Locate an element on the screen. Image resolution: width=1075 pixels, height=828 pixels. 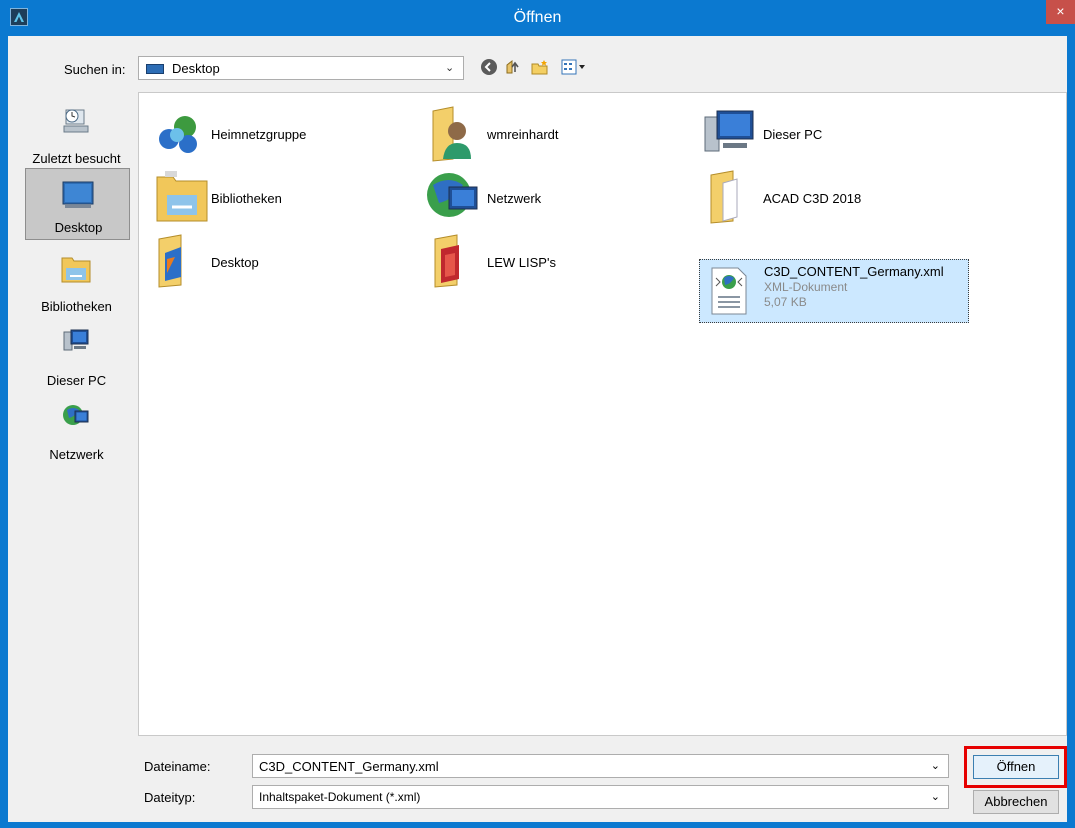
place-libraries: Bibliotheken is located at coordinates (76, 284).